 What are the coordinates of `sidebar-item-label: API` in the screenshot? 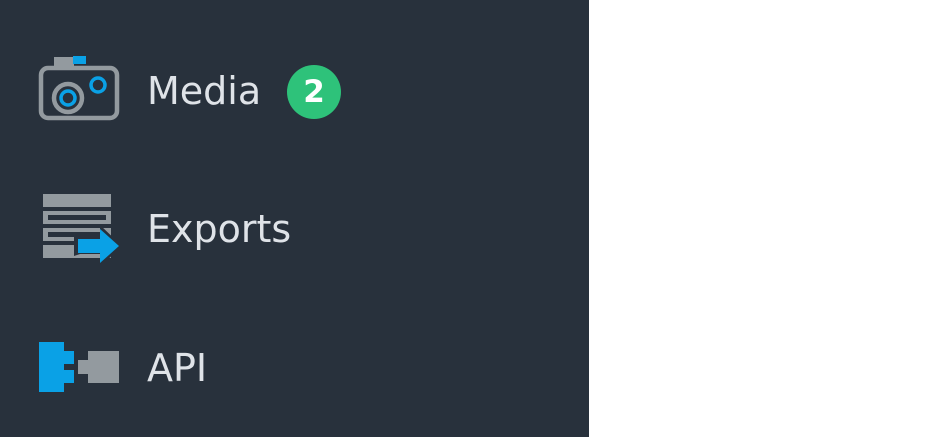 It's located at (177, 368).